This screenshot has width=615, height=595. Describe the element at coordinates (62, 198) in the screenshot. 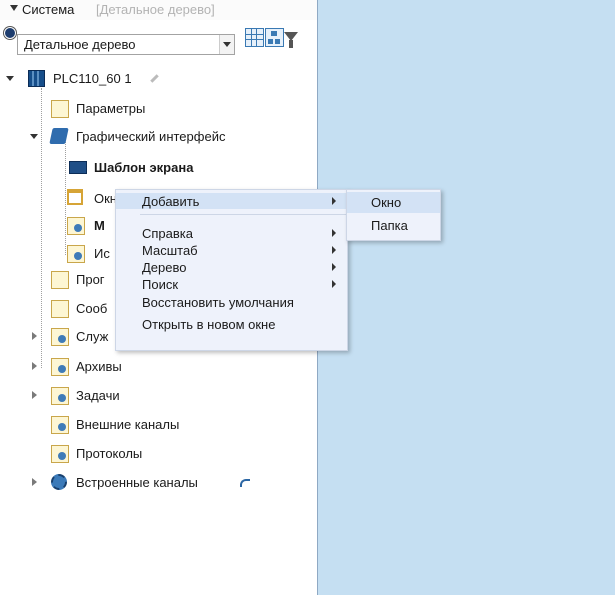

I see `tree-item-windows: Окна` at that location.